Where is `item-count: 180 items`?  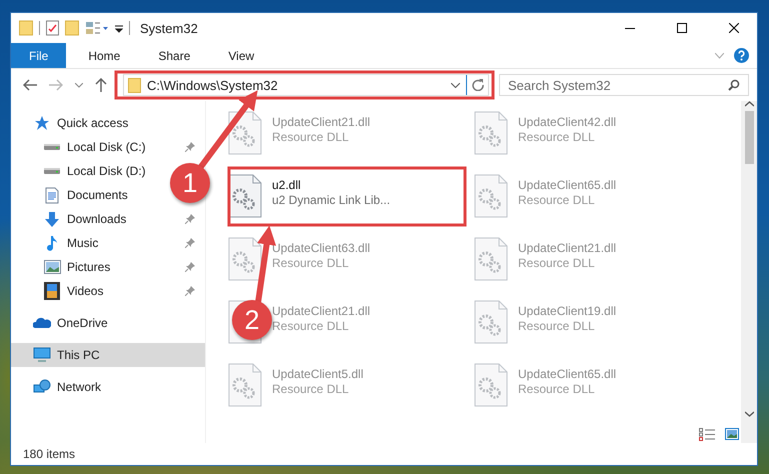 item-count: 180 items is located at coordinates (49, 454).